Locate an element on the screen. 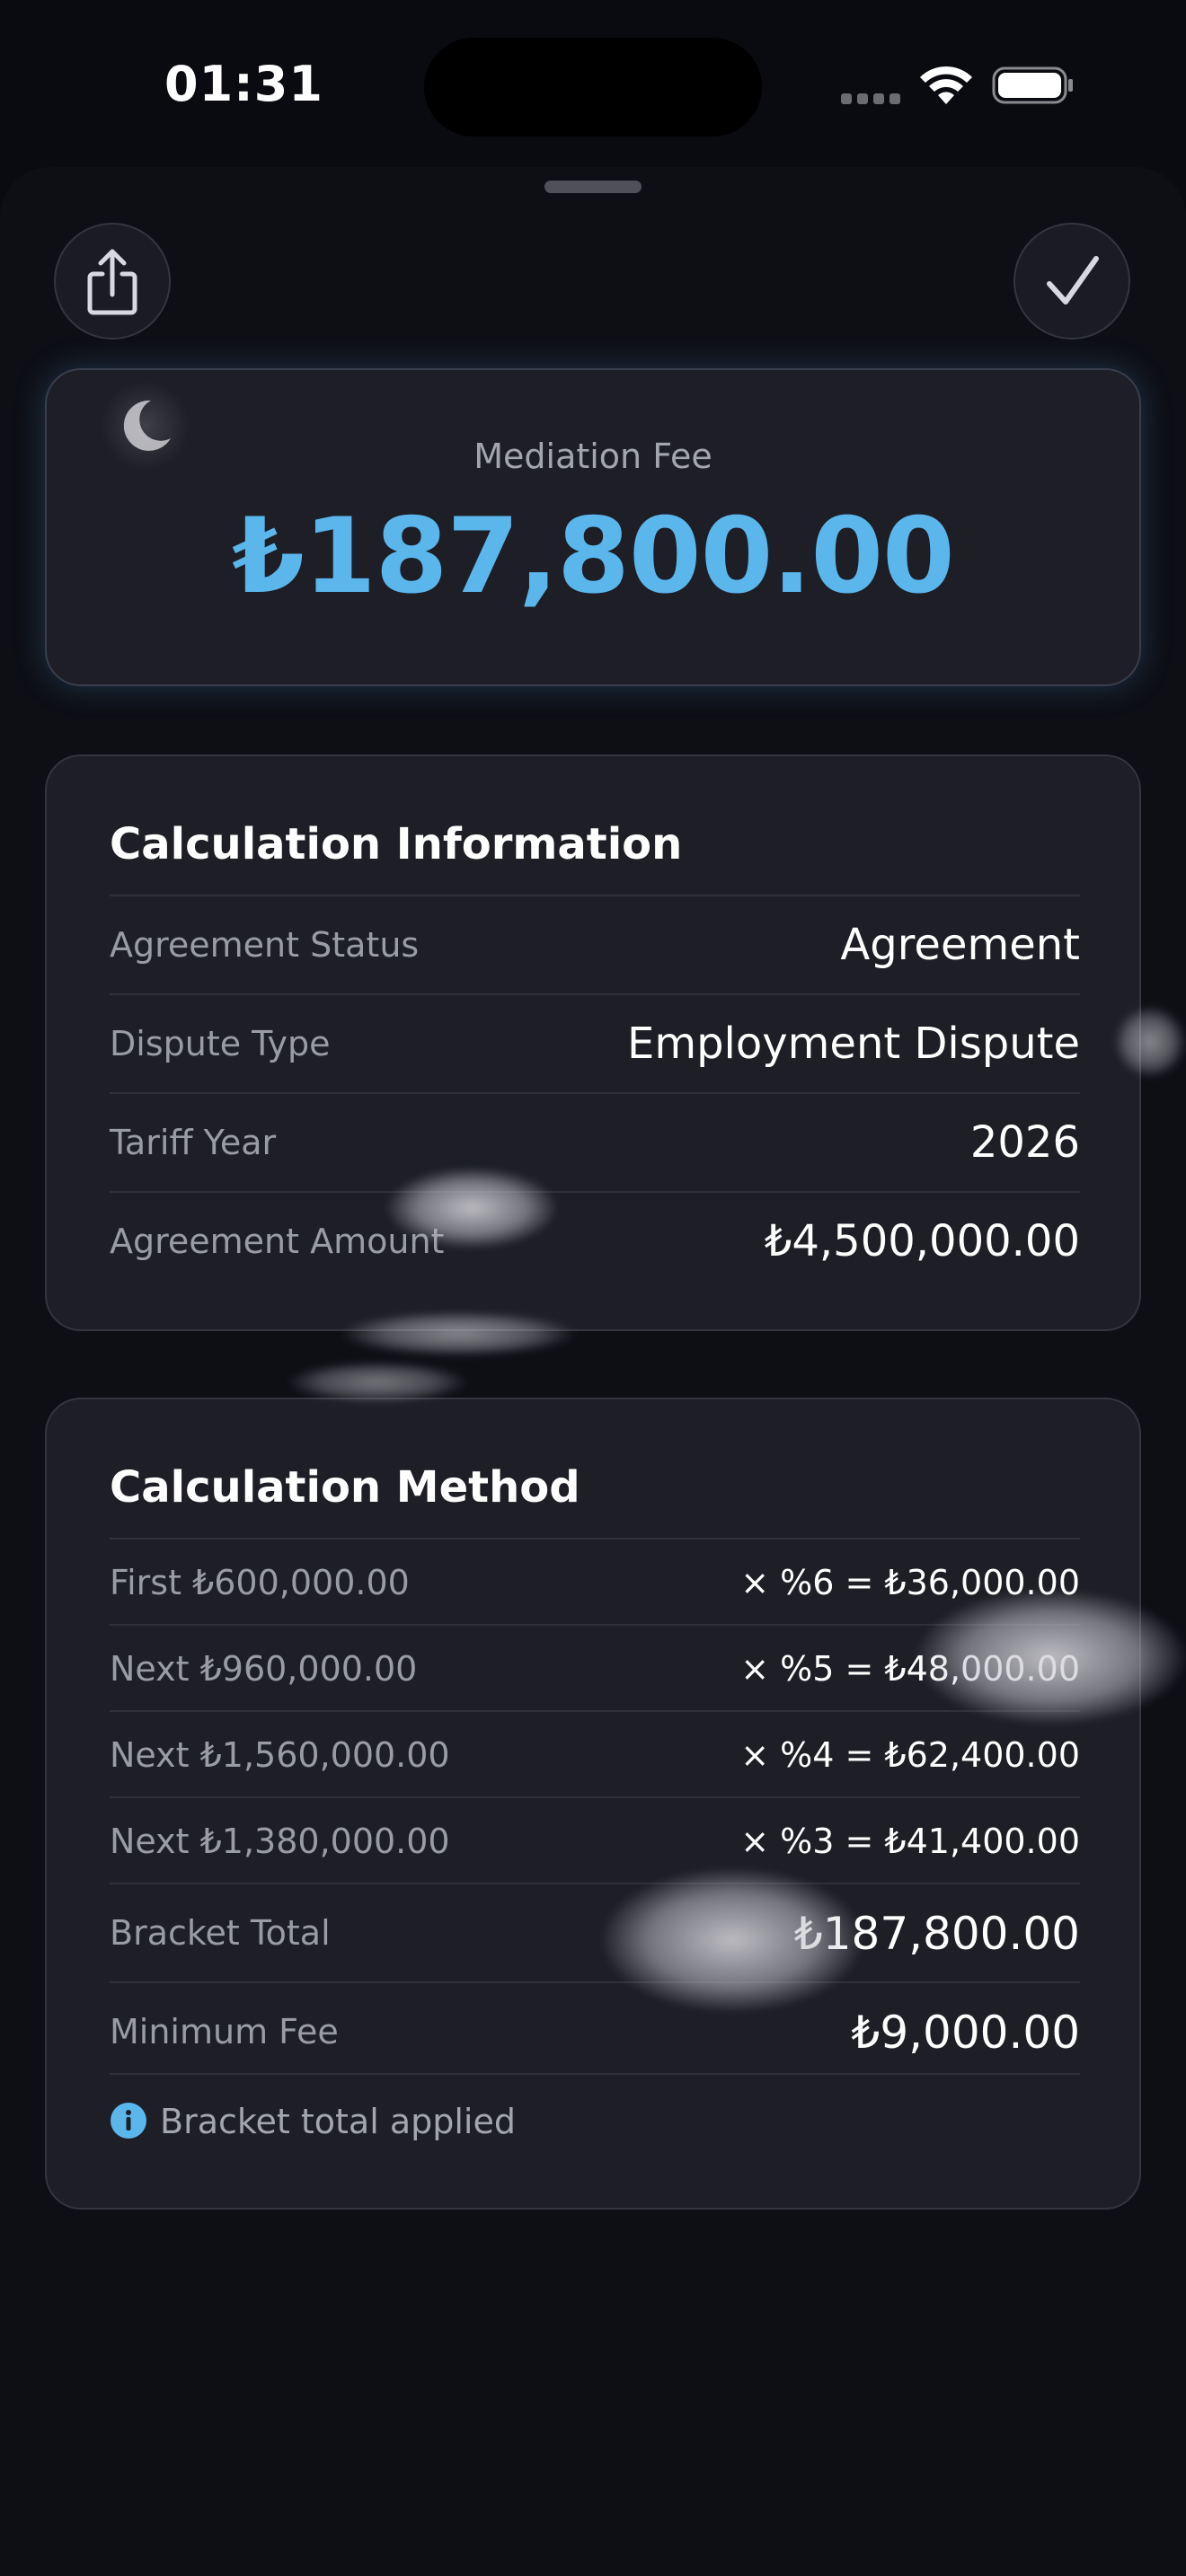  share-icon is located at coordinates (112, 282).